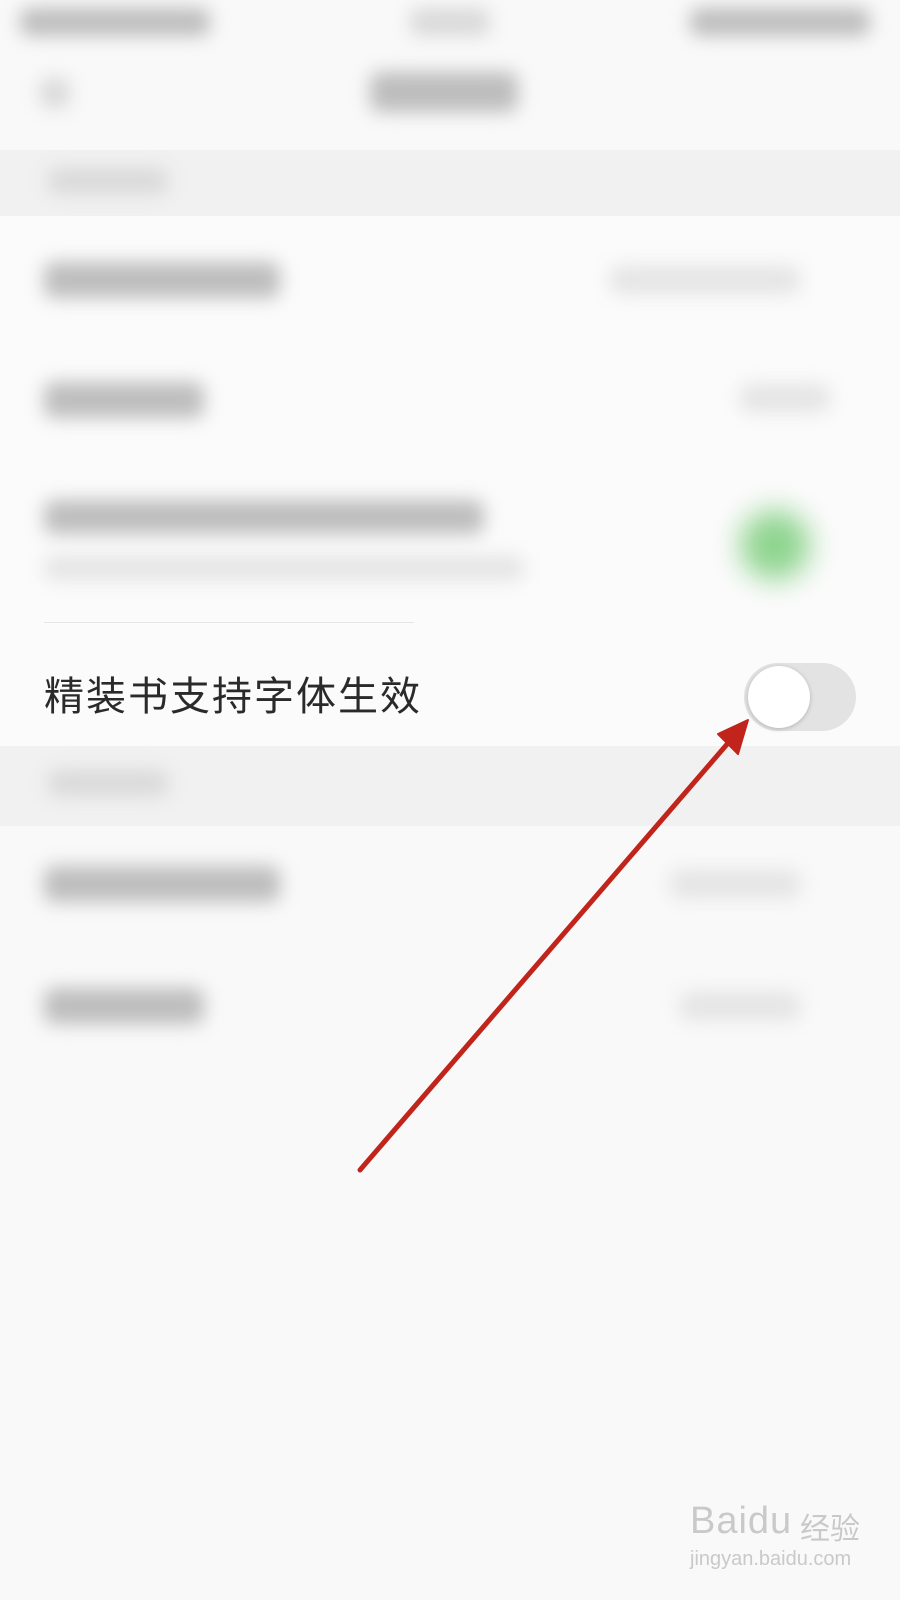  What do you see at coordinates (55, 93) in the screenshot?
I see `back-icon` at bounding box center [55, 93].